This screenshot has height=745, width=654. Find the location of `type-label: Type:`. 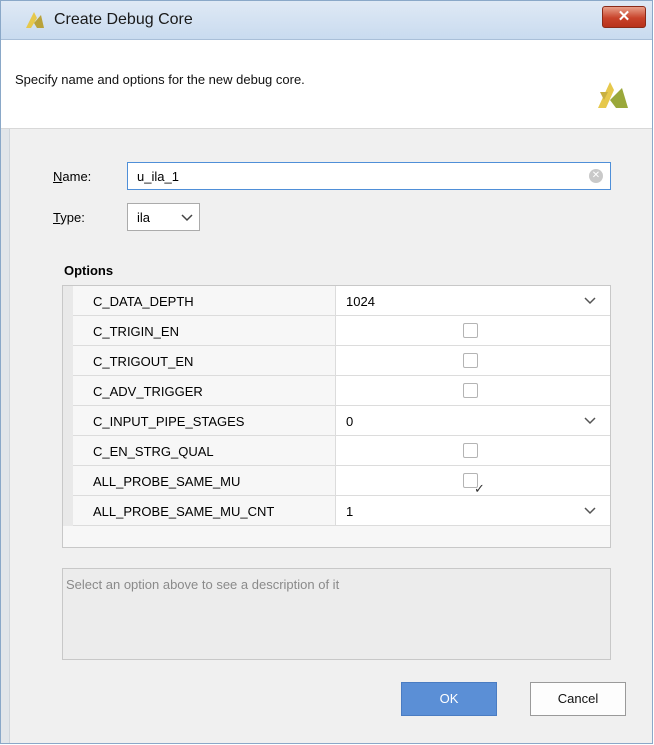

type-label: Type: is located at coordinates (69, 217).